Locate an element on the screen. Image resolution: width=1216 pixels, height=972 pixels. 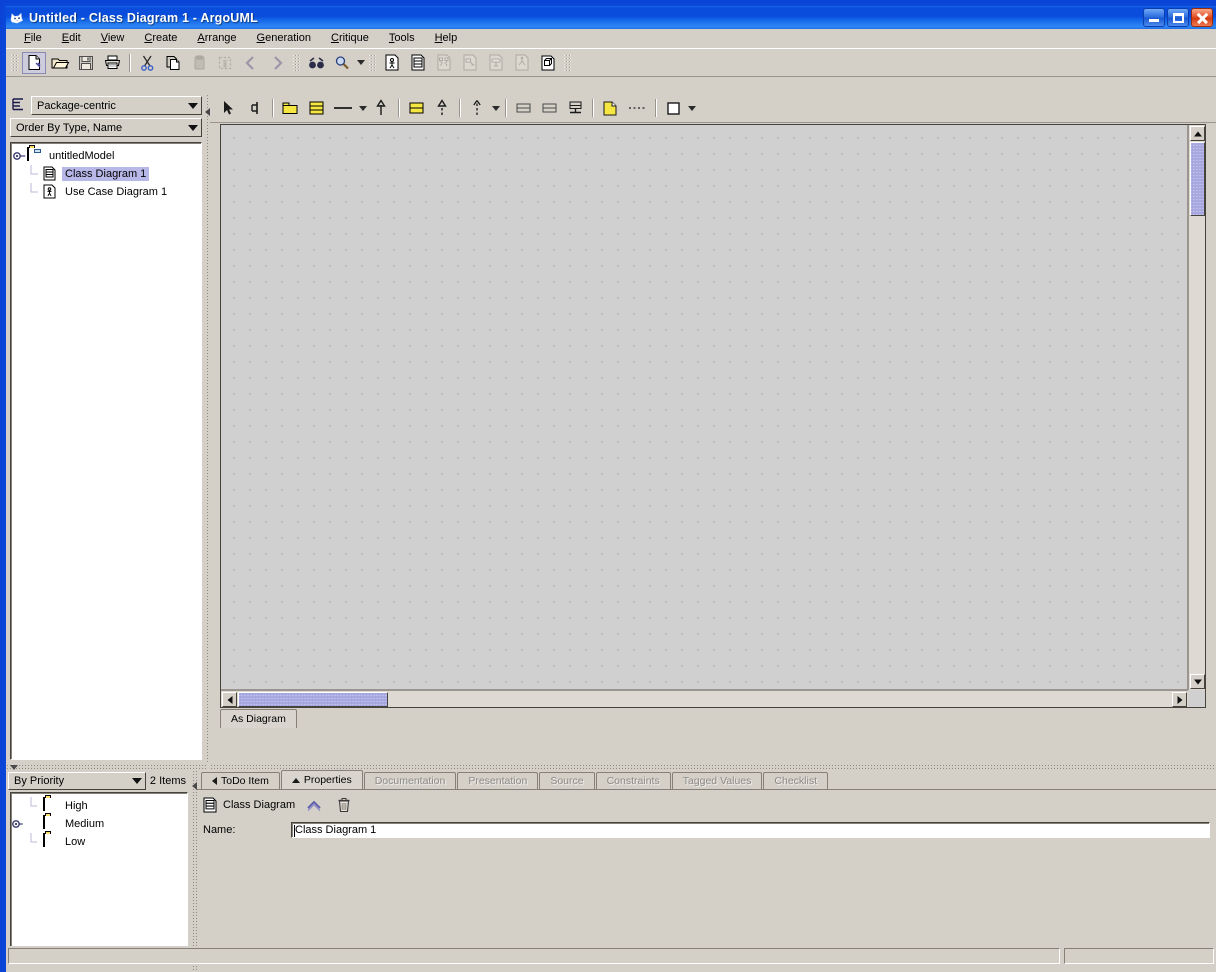
scroll-up-button is located at coordinates (1197, 133).